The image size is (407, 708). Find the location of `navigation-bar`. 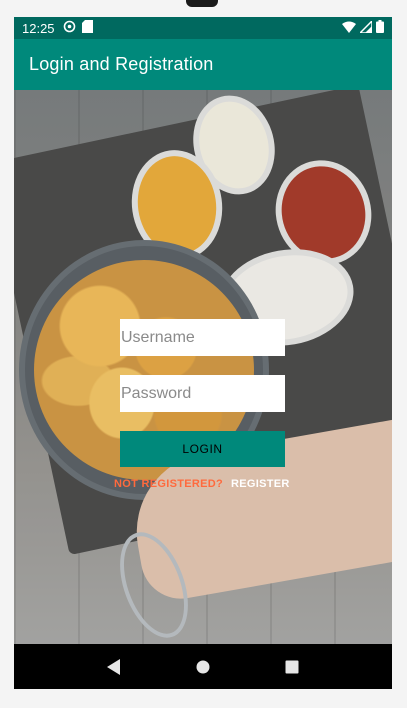

navigation-bar is located at coordinates (203, 666).